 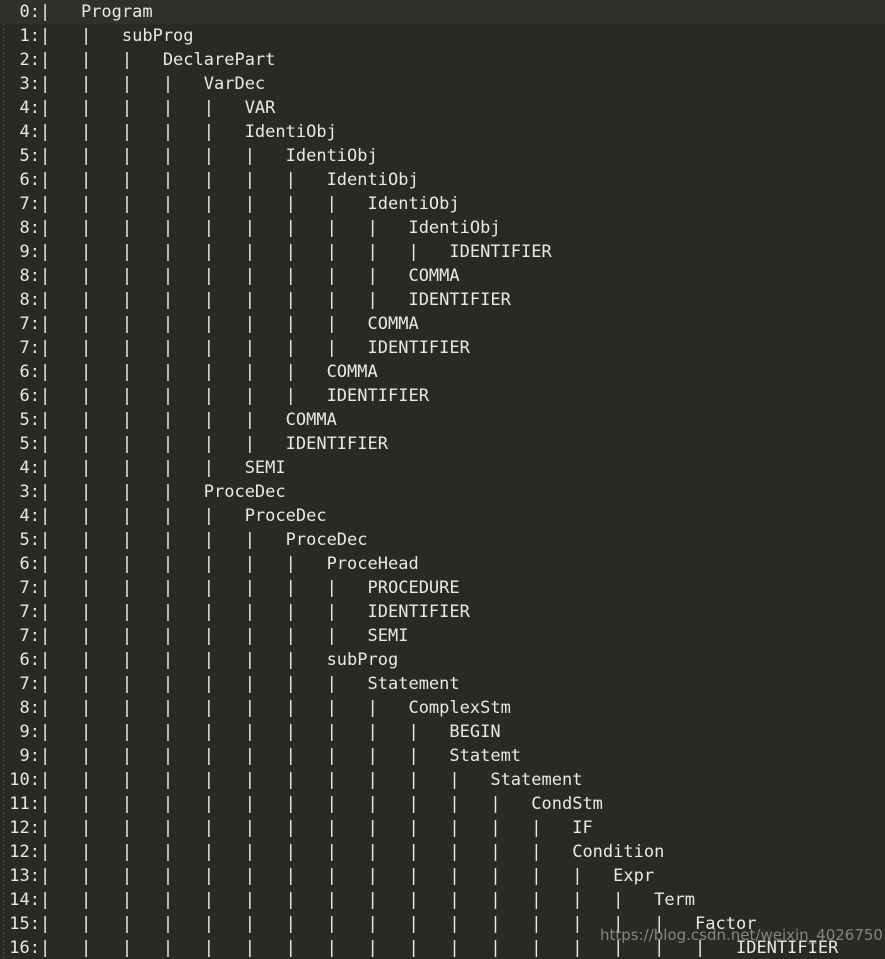 I want to click on tree-line-depth: 14:, so click(x=24, y=900).